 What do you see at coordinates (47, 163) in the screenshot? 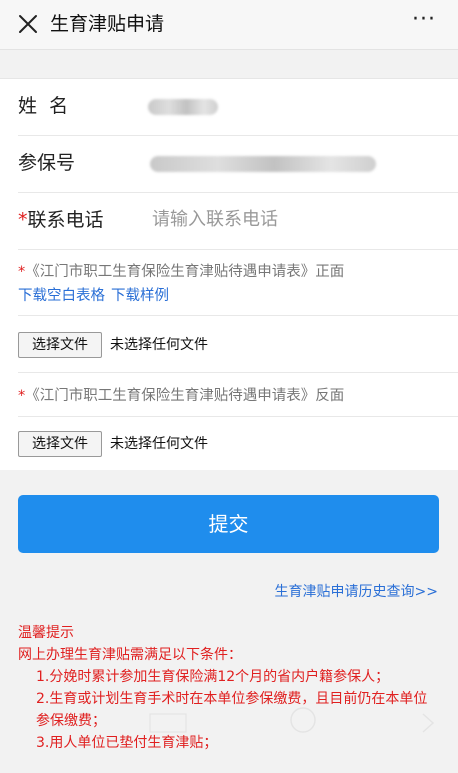
I see `insurance-number-label: 参保号` at bounding box center [47, 163].